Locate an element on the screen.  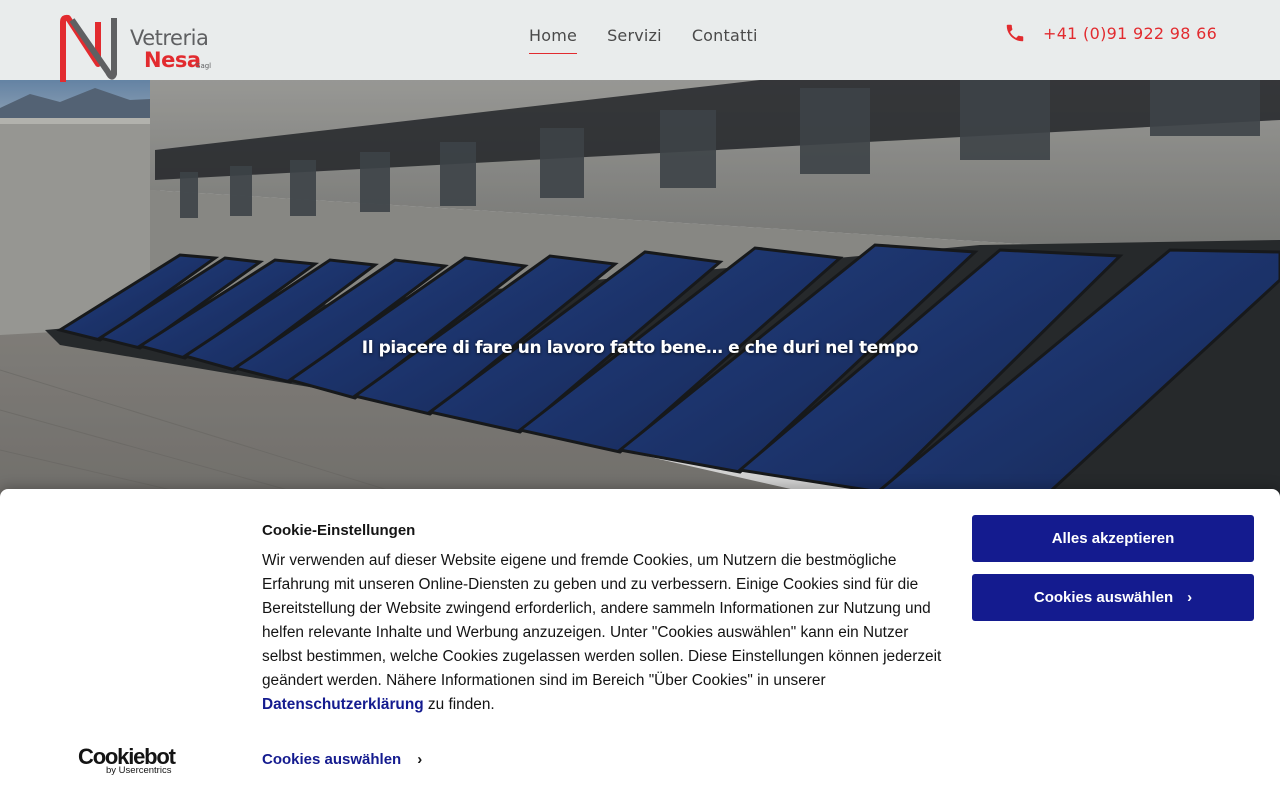
accept-all-button: Alles akzeptieren is located at coordinates (1113, 538).